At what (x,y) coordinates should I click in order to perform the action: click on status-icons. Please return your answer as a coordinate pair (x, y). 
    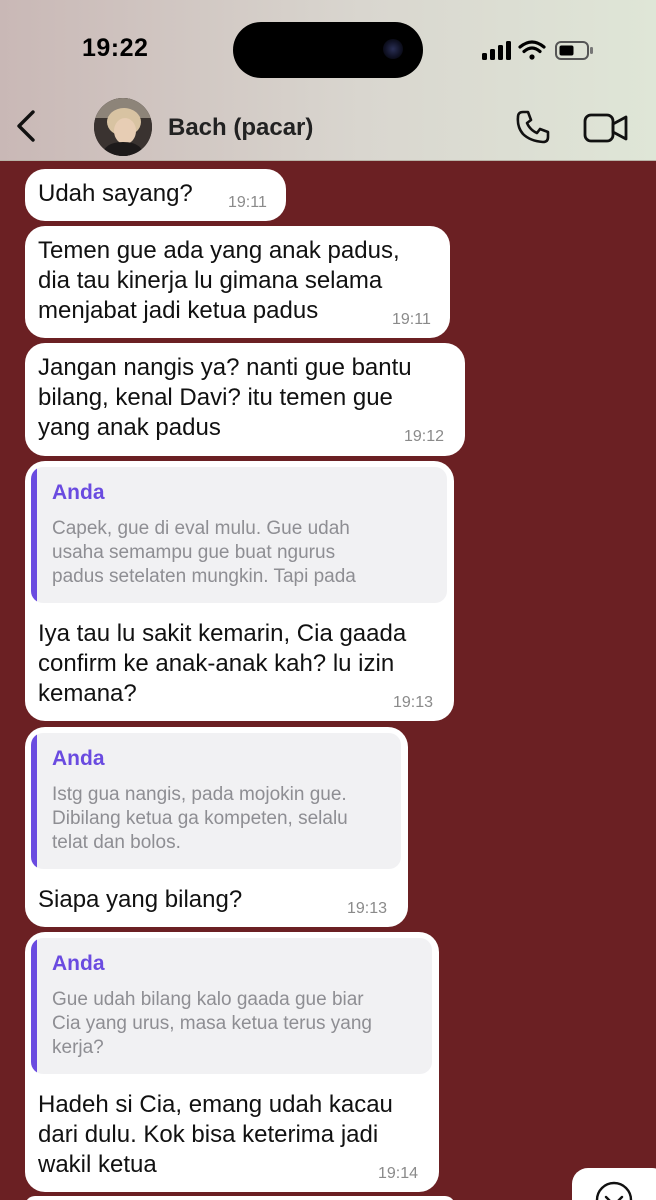
    Looking at the image, I should click on (537, 50).